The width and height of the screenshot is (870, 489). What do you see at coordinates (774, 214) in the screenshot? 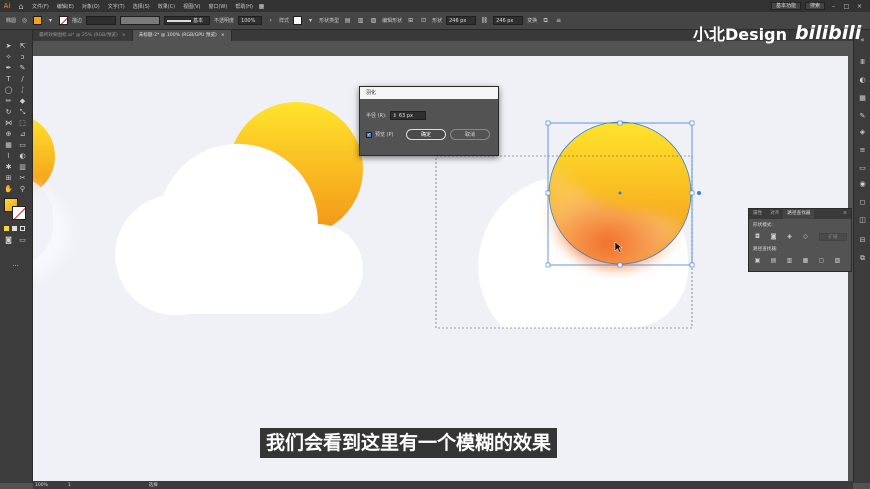
I see `tab-align: 对齐` at bounding box center [774, 214].